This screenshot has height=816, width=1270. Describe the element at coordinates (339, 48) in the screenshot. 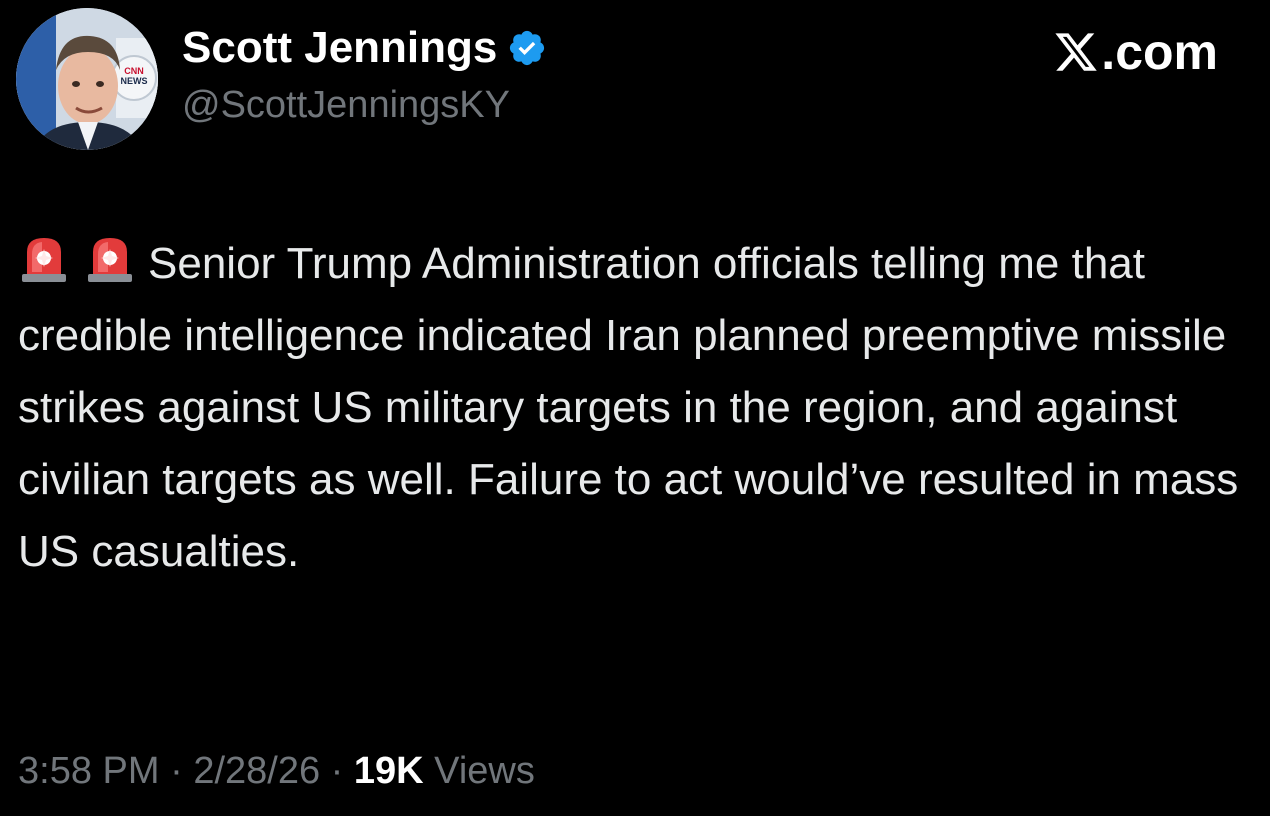

I see `author-display-name: Scott Jennings` at that location.